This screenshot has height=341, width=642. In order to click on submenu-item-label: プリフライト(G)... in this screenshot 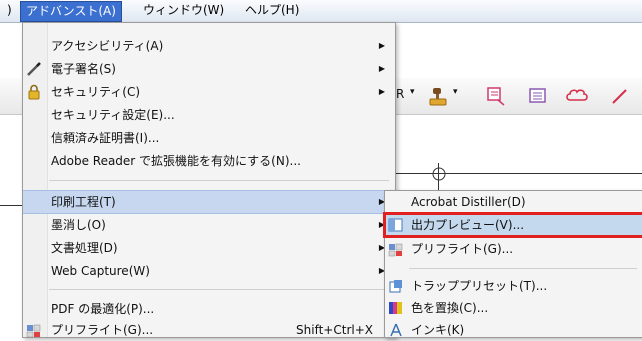, I will do `click(462, 249)`.